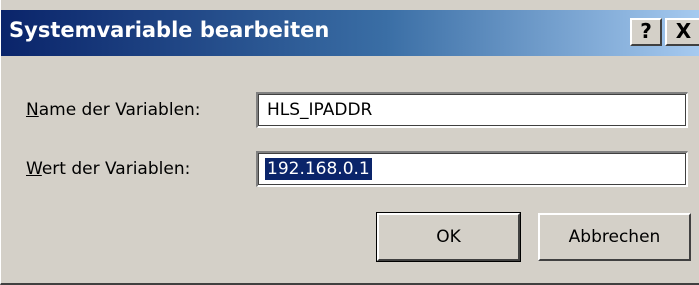 This screenshot has height=285, width=699. I want to click on variable-name-label-text: ame der Variablen:, so click(119, 110).